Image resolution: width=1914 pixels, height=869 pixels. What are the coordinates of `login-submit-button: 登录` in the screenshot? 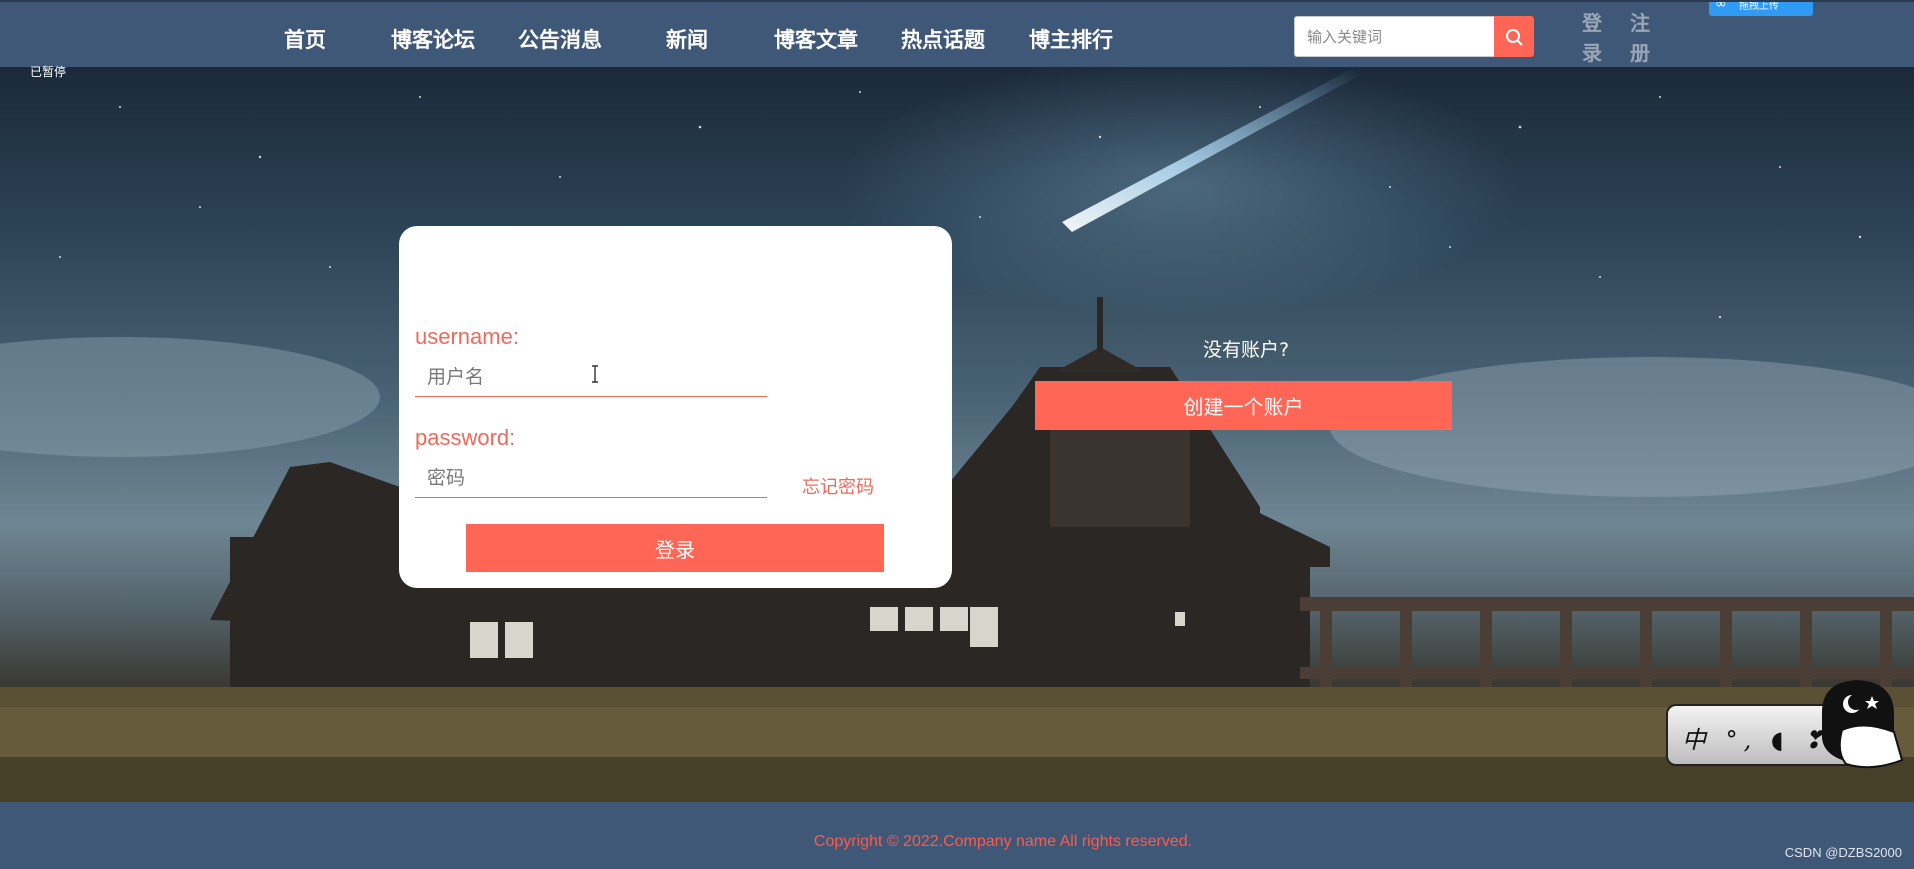 It's located at (675, 548).